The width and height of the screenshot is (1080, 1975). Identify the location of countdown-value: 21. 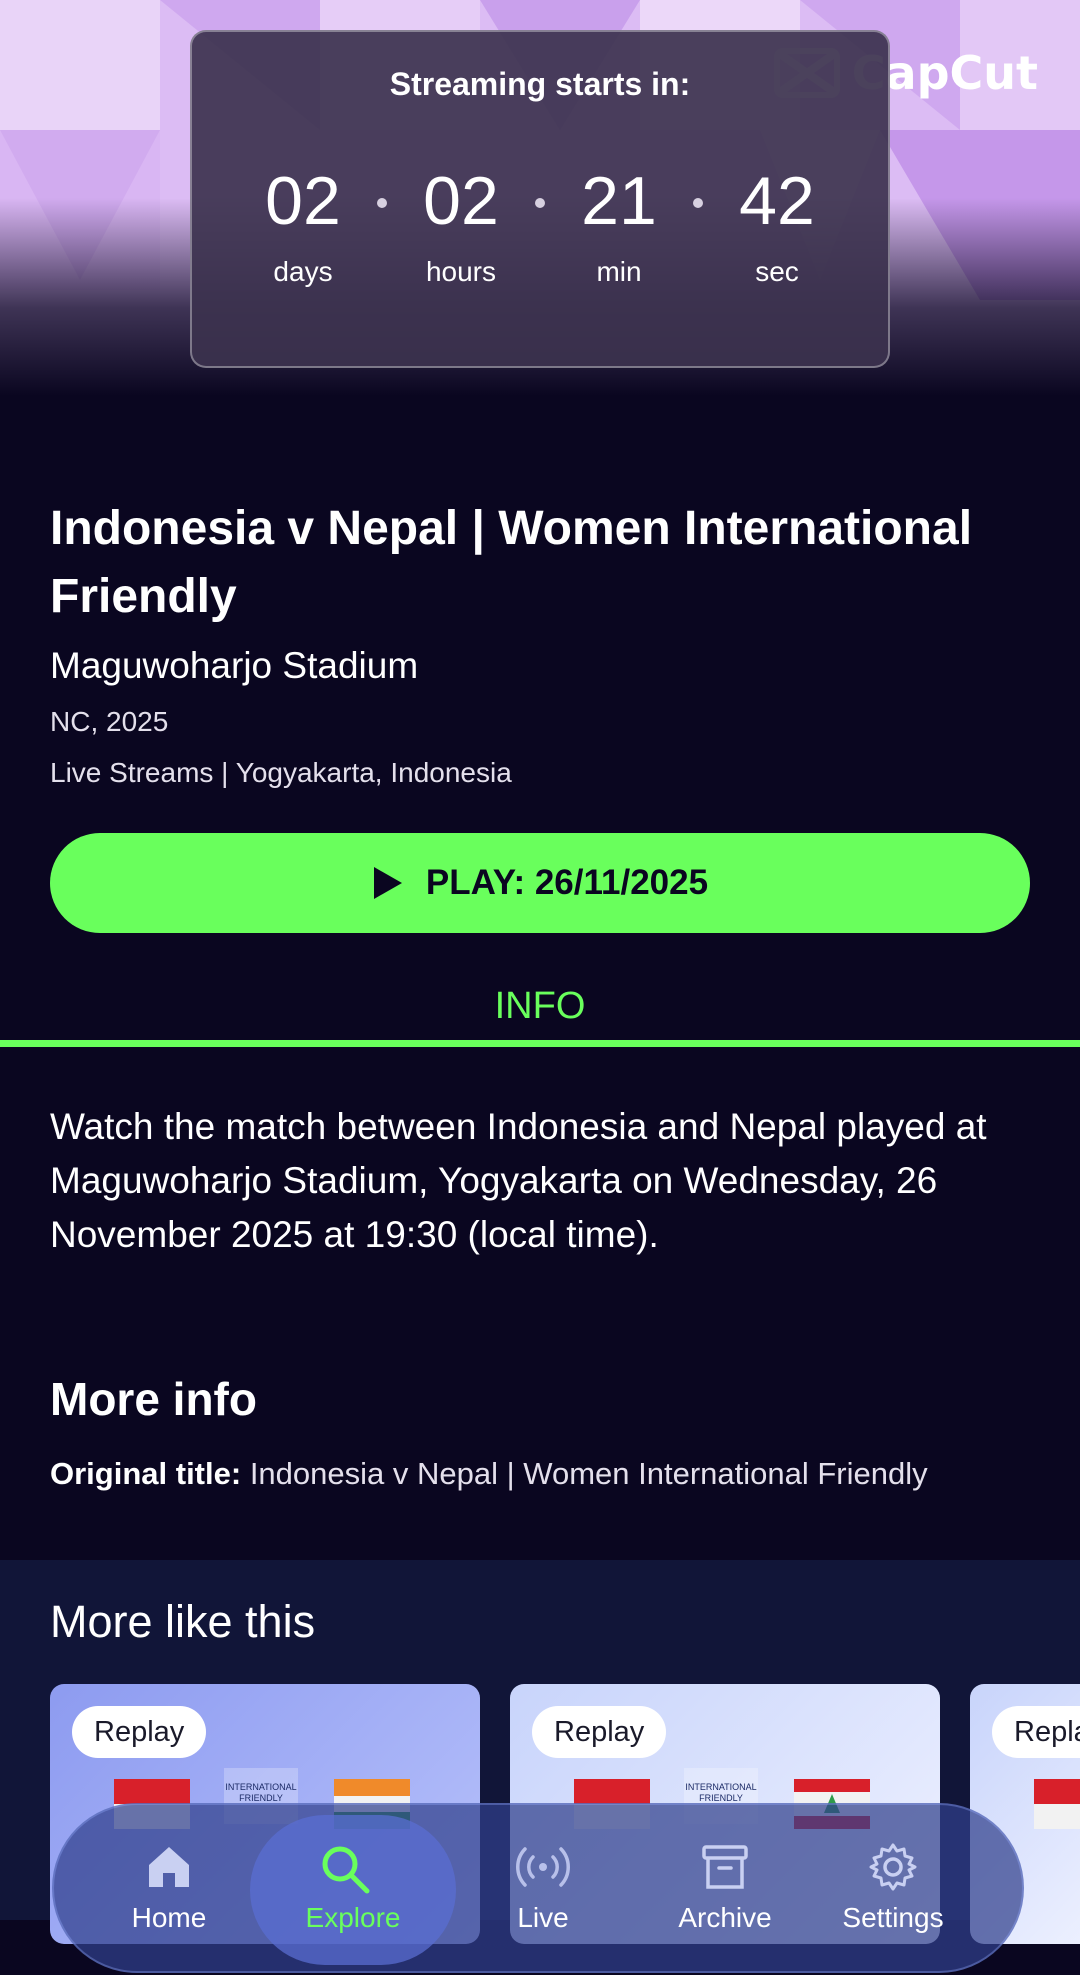
(619, 201).